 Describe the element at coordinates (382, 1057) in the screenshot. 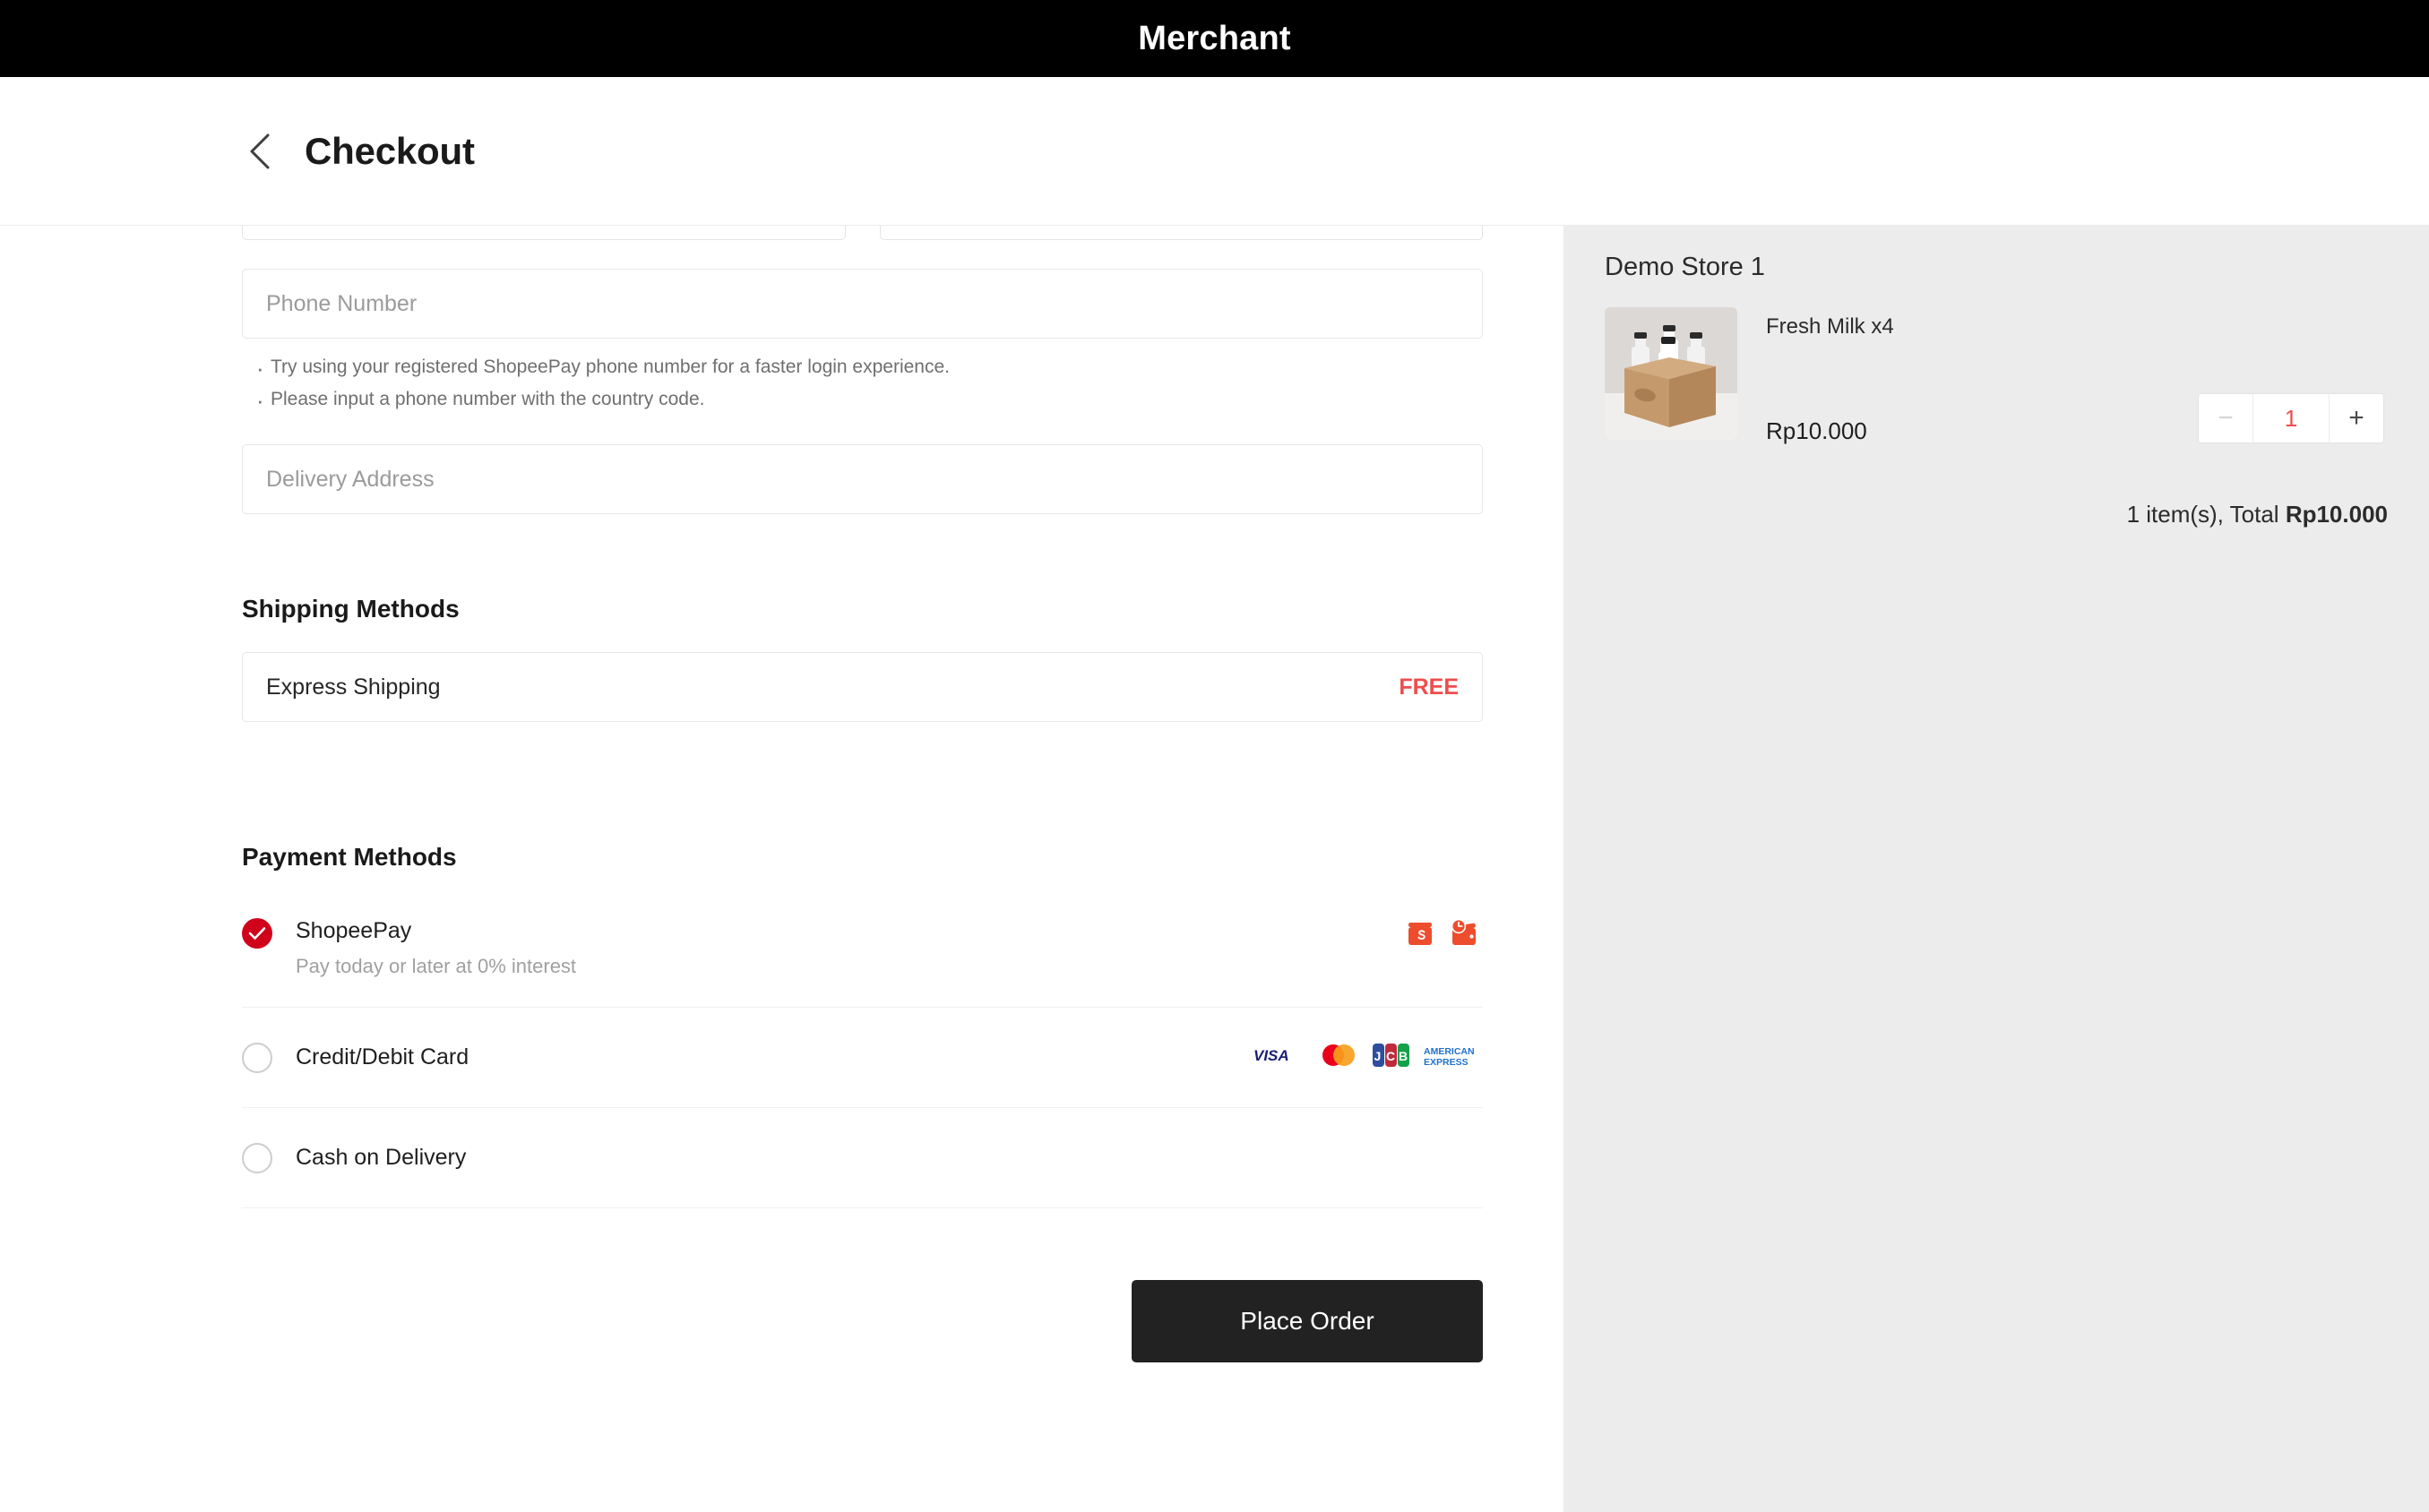

I see `payment-option-label: Credit/Debit Card` at that location.